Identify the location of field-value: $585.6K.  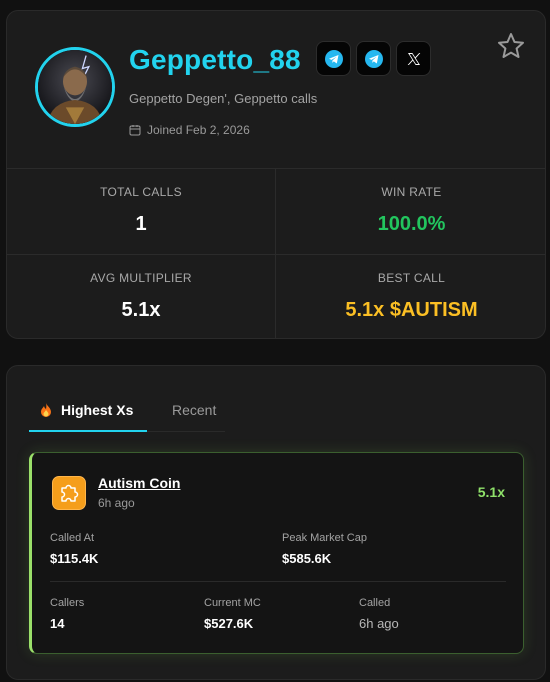
(307, 558).